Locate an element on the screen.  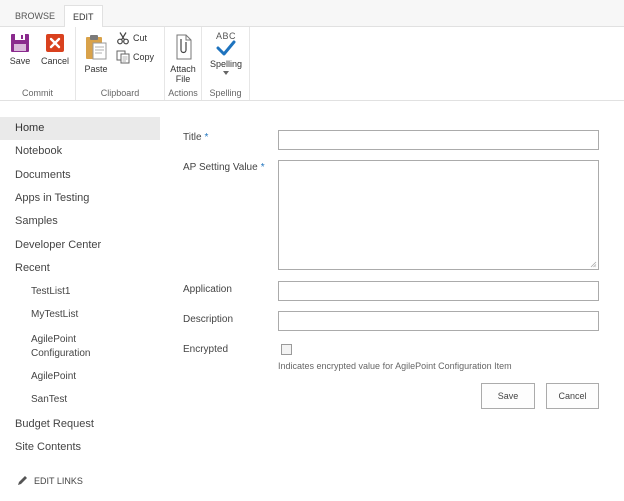
copy-label: Copy is located at coordinates (144, 57).